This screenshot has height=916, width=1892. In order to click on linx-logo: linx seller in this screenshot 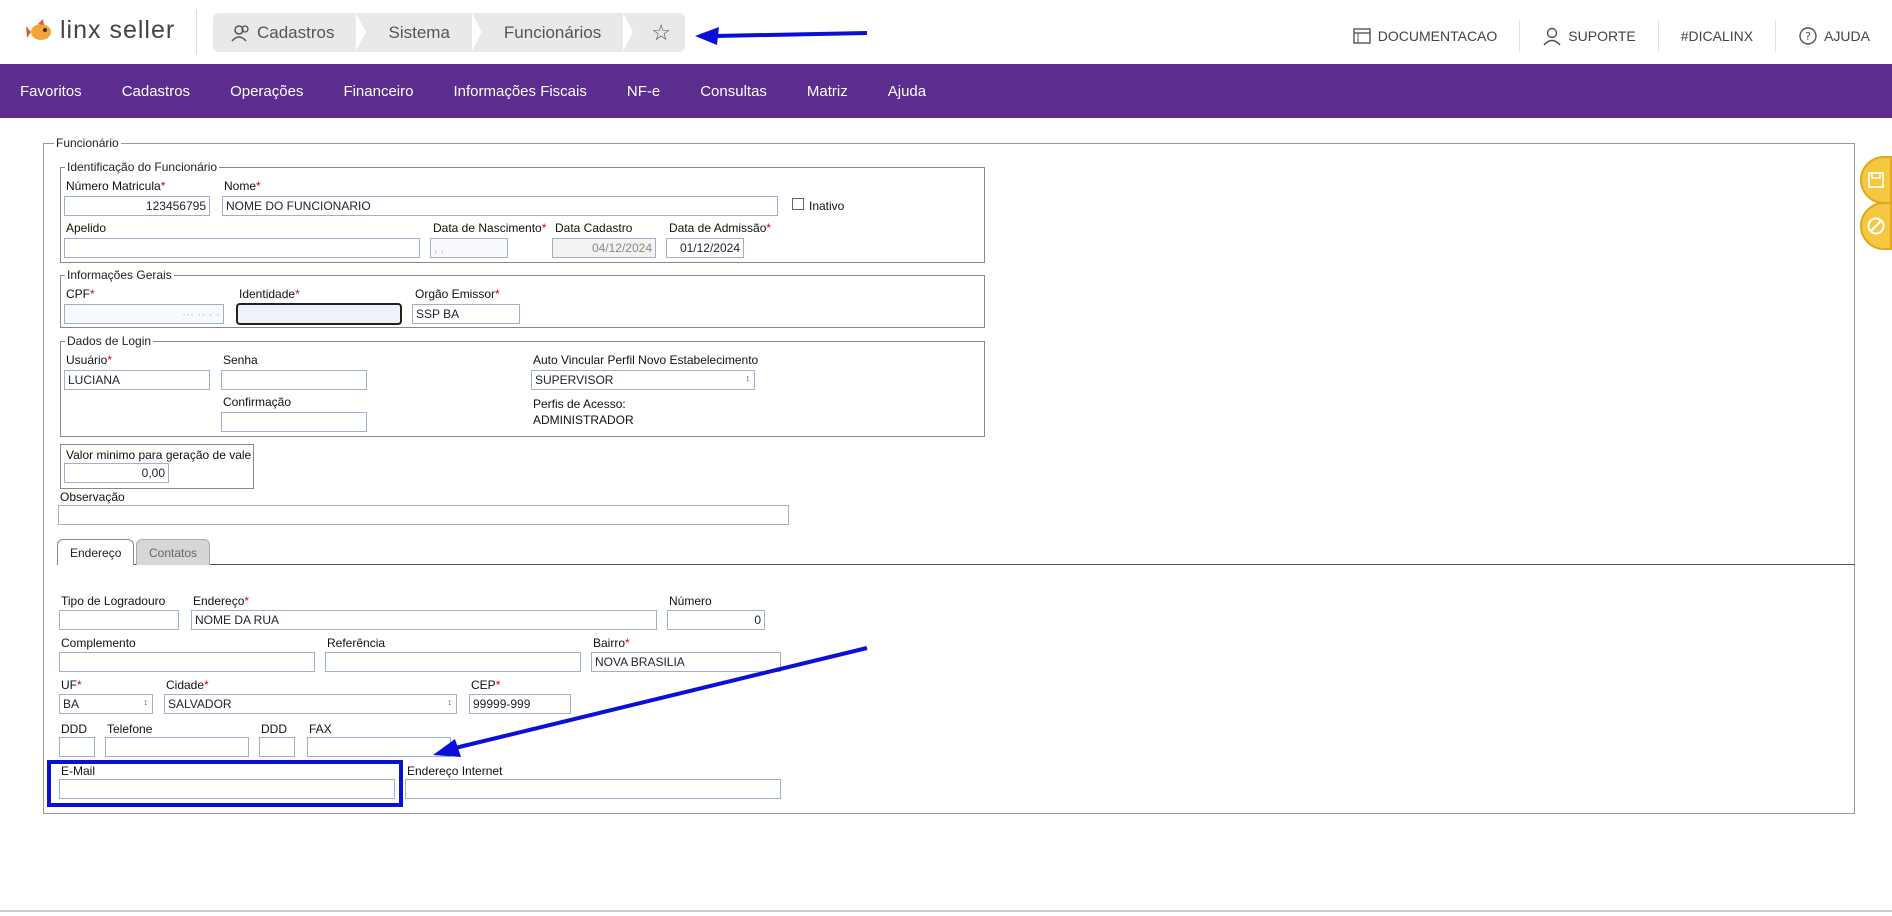, I will do `click(111, 32)`.